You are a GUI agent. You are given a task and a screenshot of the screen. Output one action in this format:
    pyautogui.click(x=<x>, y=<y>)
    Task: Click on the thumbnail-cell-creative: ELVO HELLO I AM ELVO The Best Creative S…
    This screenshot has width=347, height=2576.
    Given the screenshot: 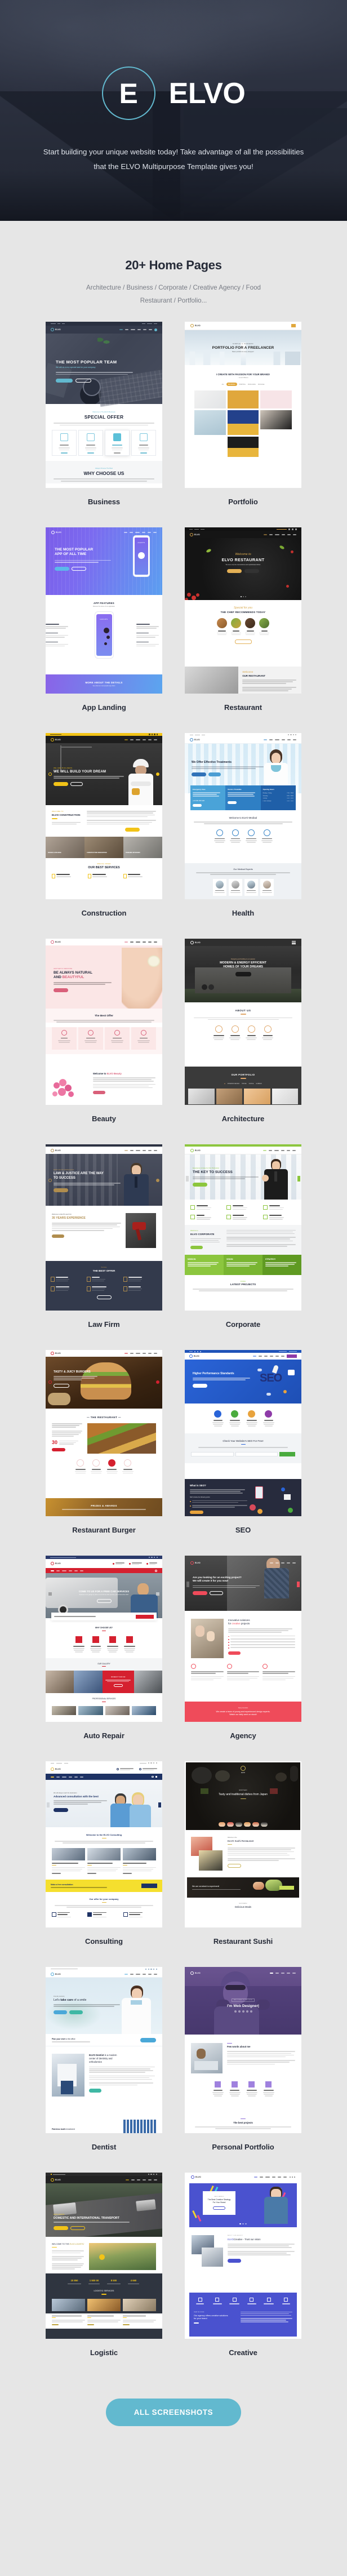 What is the action you would take?
    pyautogui.click(x=243, y=2271)
    